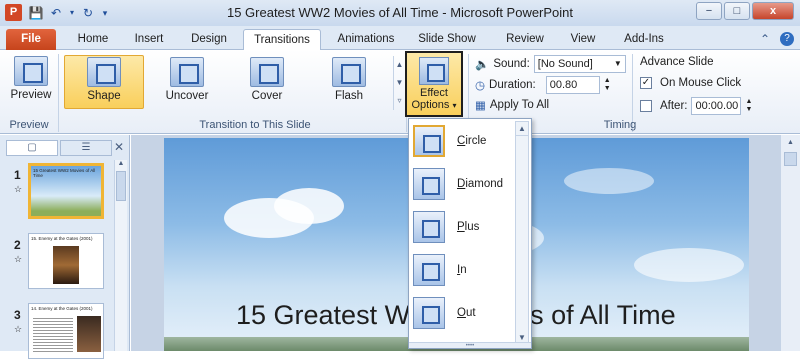 The height and width of the screenshot is (359, 800). Describe the element at coordinates (399, 65) in the screenshot. I see `gallery-scroll-up-icon: ▲` at that location.